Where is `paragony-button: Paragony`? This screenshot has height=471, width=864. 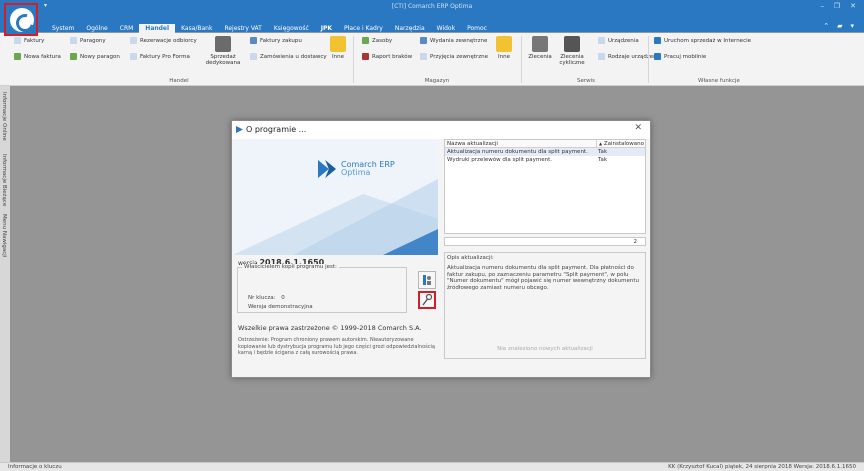 paragony-button: Paragony is located at coordinates (88, 40).